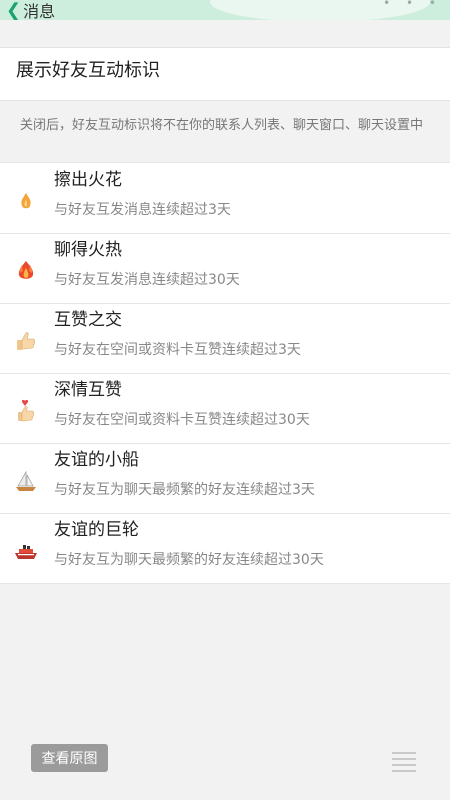  What do you see at coordinates (26, 410) in the screenshot?
I see `heart-thumb-icon` at bounding box center [26, 410].